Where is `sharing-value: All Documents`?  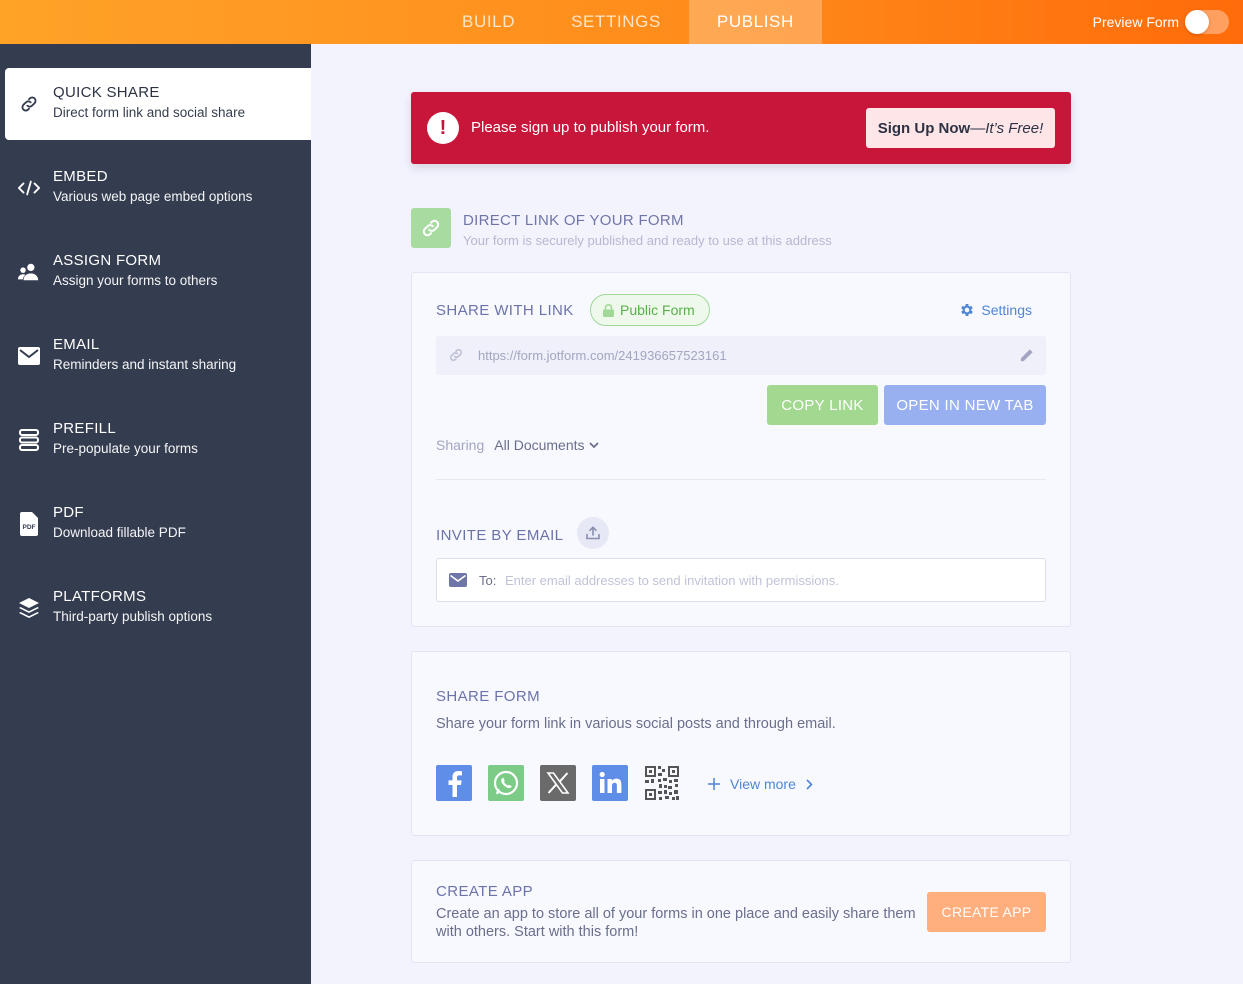
sharing-value: All Documents is located at coordinates (539, 445).